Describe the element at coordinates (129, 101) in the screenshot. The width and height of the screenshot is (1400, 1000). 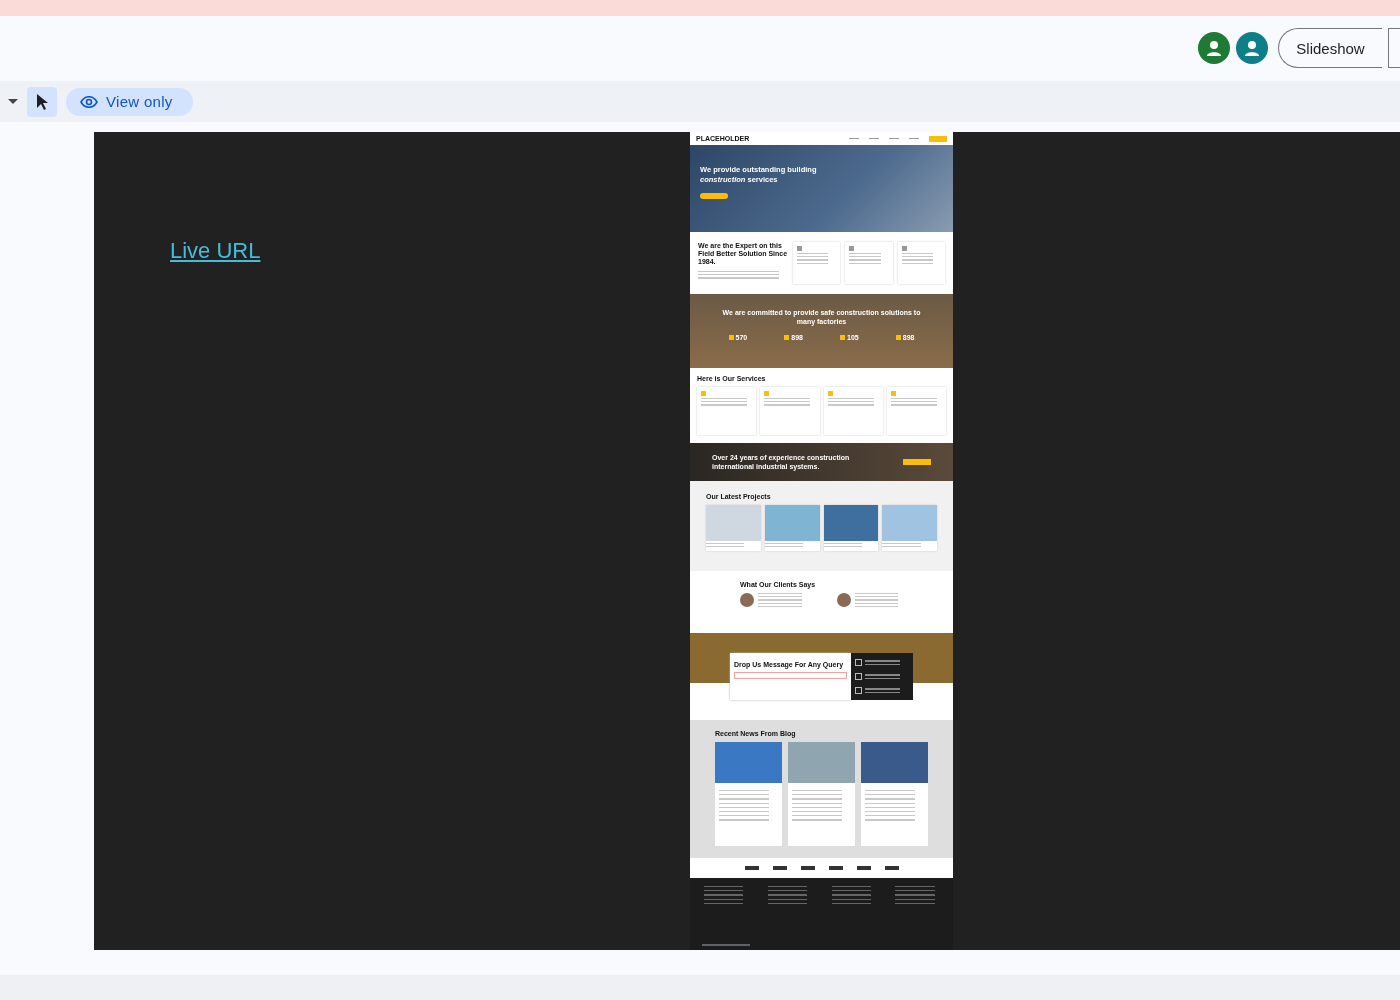
I see `view-only-chip: View only` at that location.